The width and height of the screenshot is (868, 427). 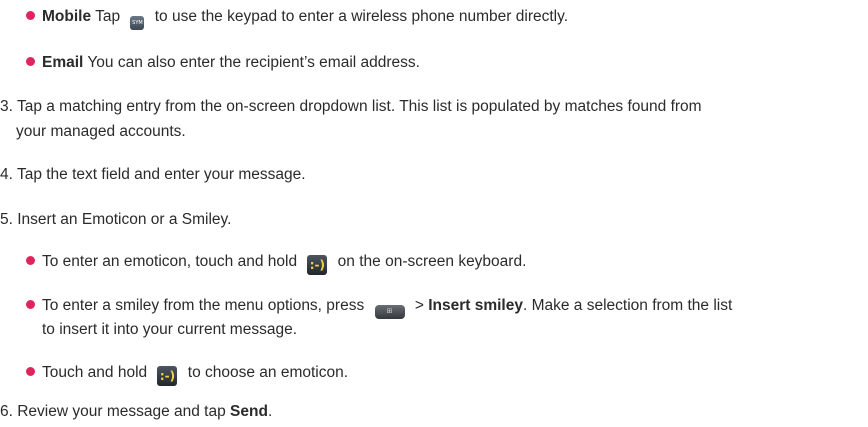 I want to click on term-mobile: Mobile, so click(x=67, y=16).